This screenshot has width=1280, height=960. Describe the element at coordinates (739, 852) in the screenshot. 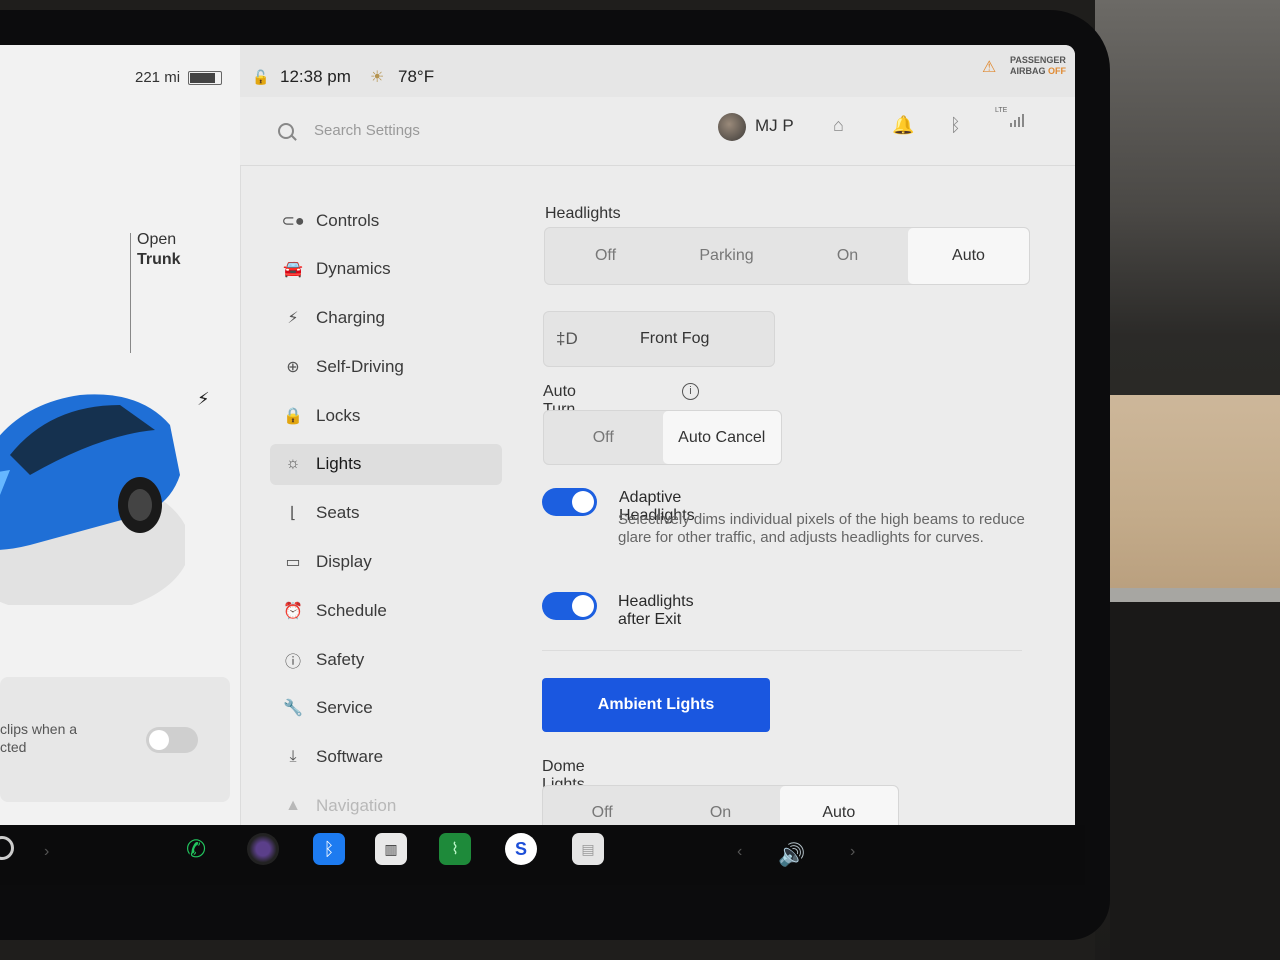

I see `chevron-left-icon: ‹` at that location.